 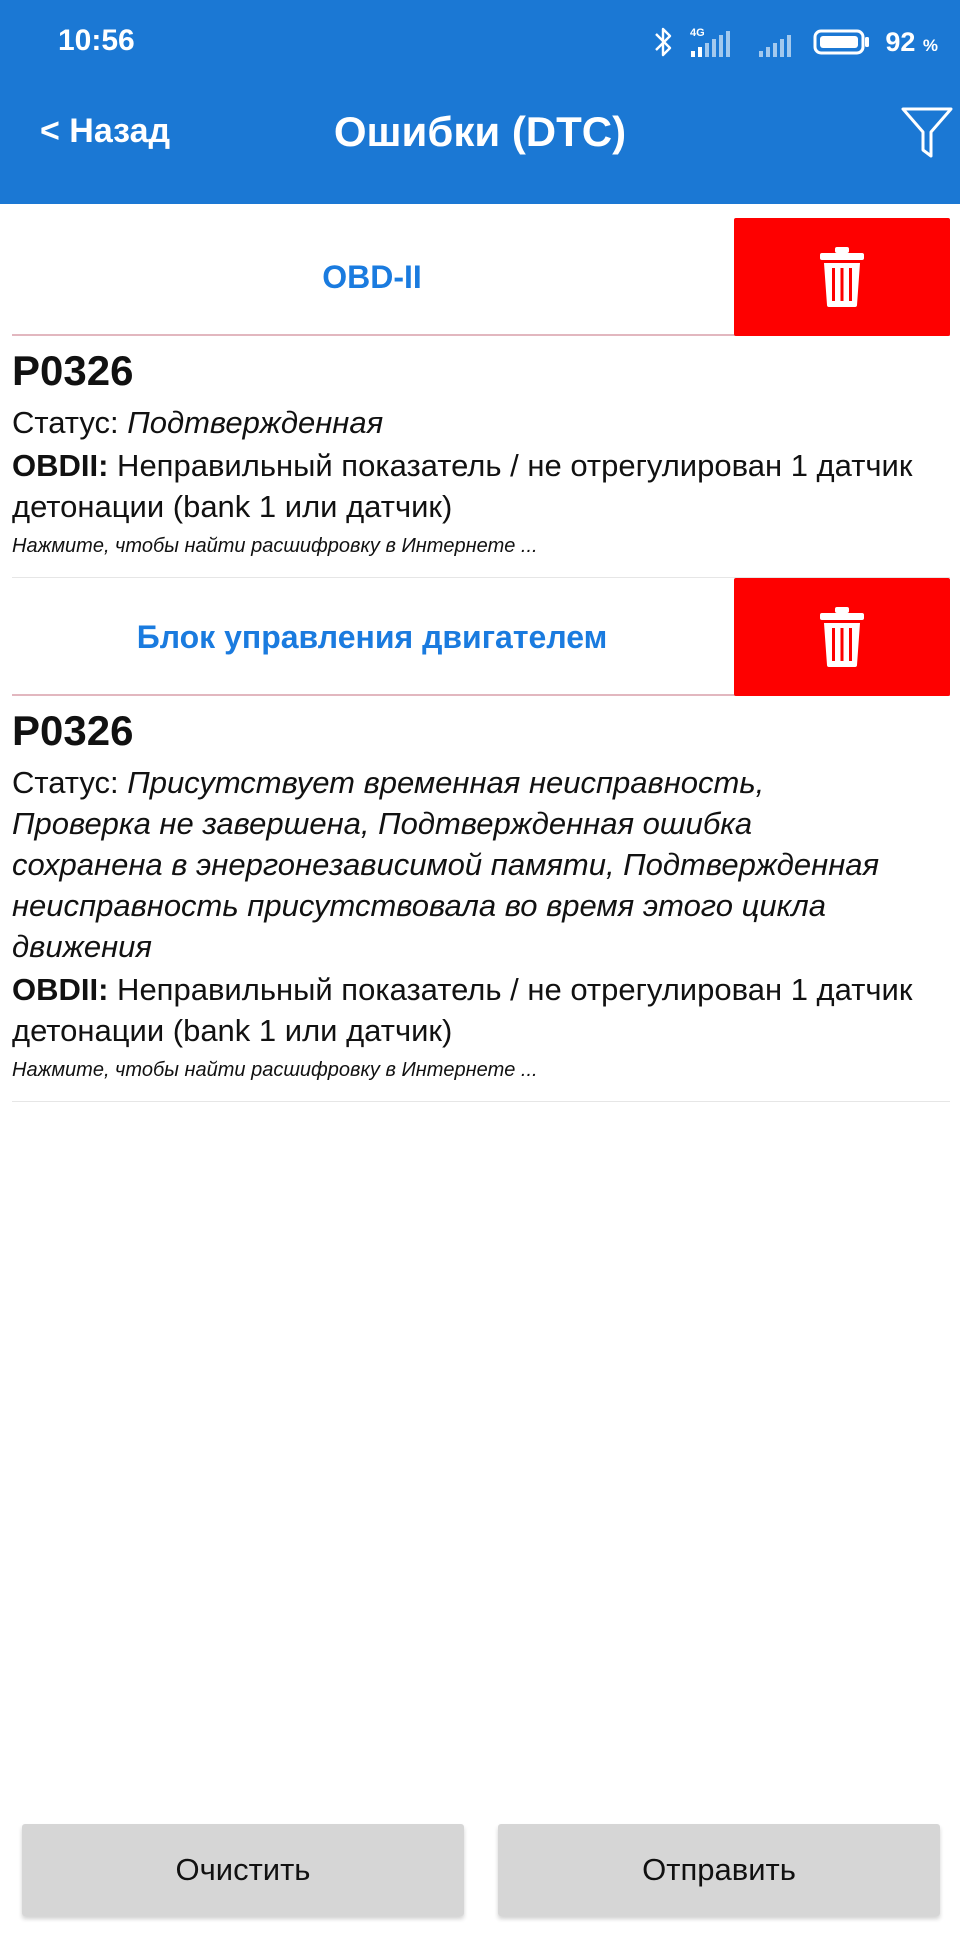 I want to click on section-header-engine: Блок управления двигателем, so click(x=481, y=637).